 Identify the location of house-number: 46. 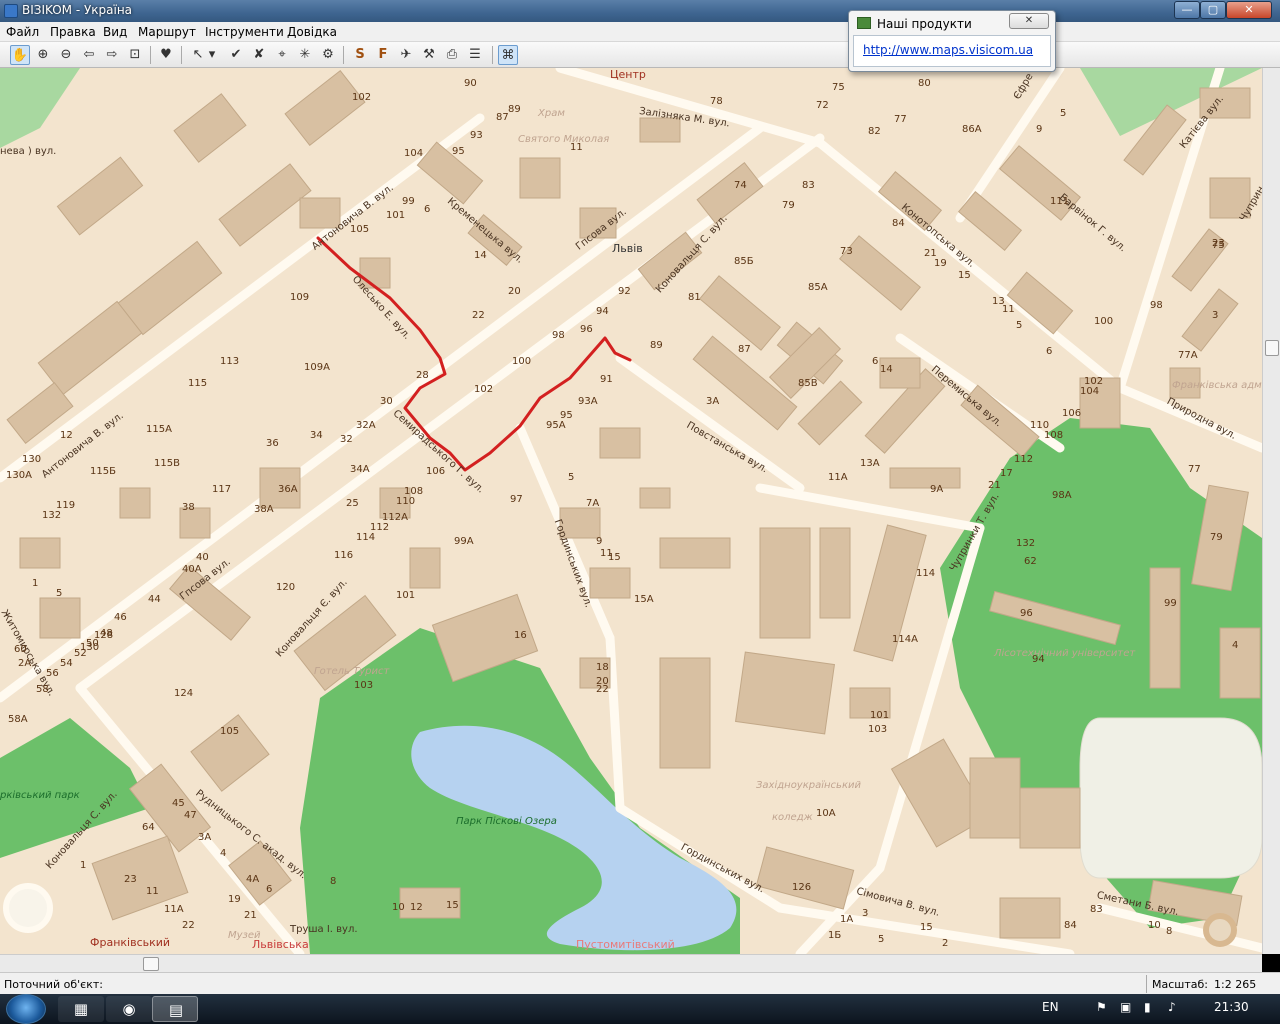
(120, 617).